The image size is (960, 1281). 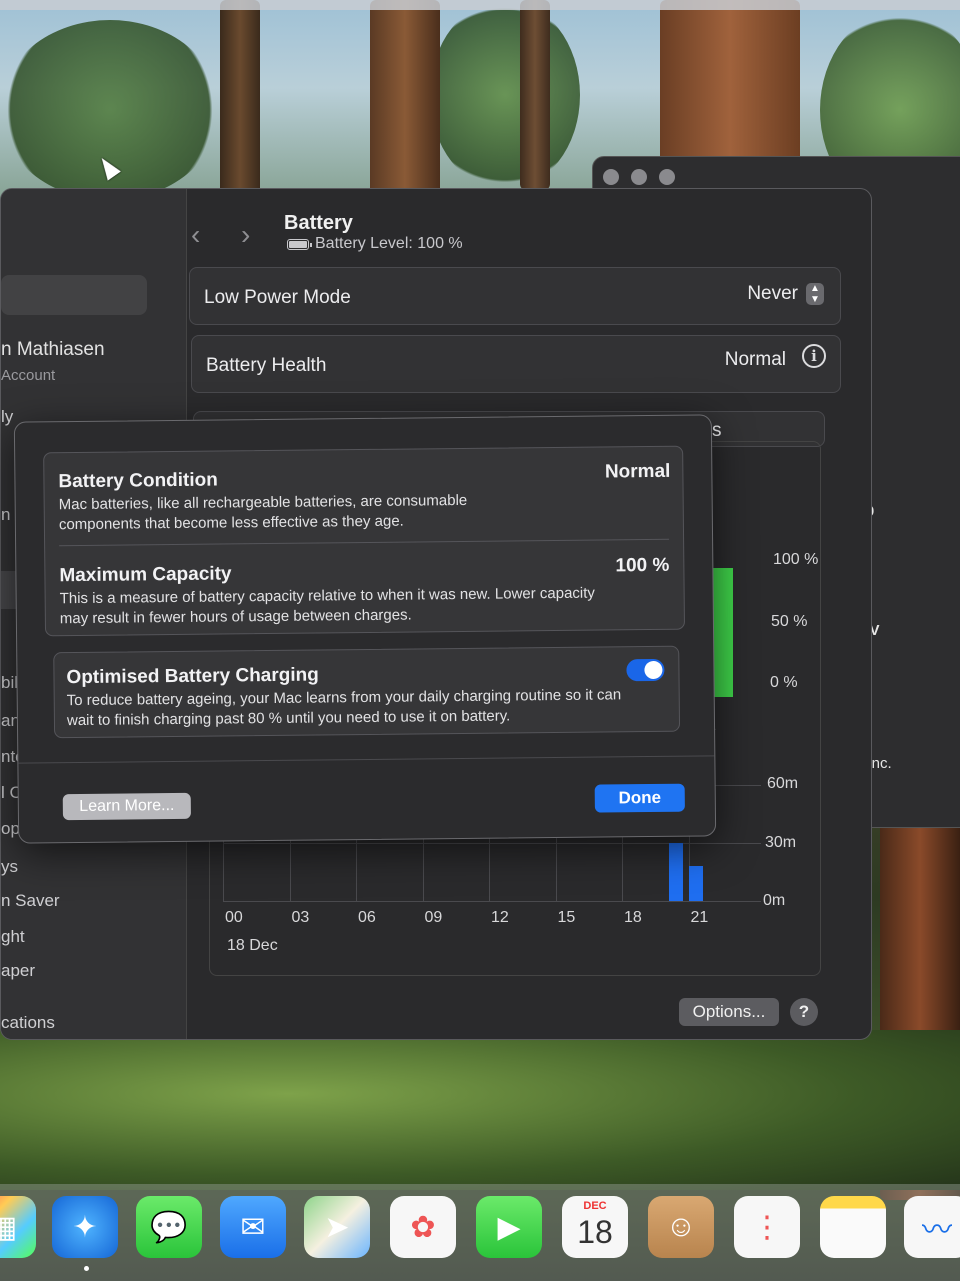 I want to click on sidebar-item: ly, so click(x=7, y=417).